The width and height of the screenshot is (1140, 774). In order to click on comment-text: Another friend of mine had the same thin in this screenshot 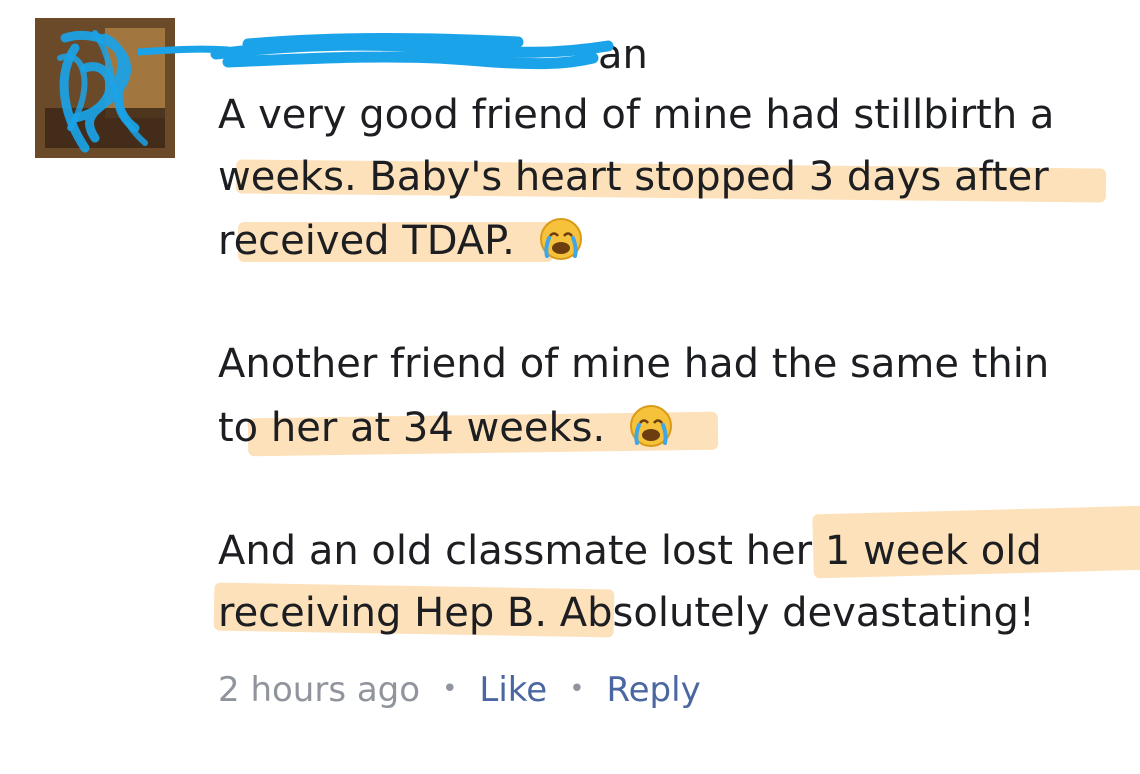, I will do `click(634, 364)`.